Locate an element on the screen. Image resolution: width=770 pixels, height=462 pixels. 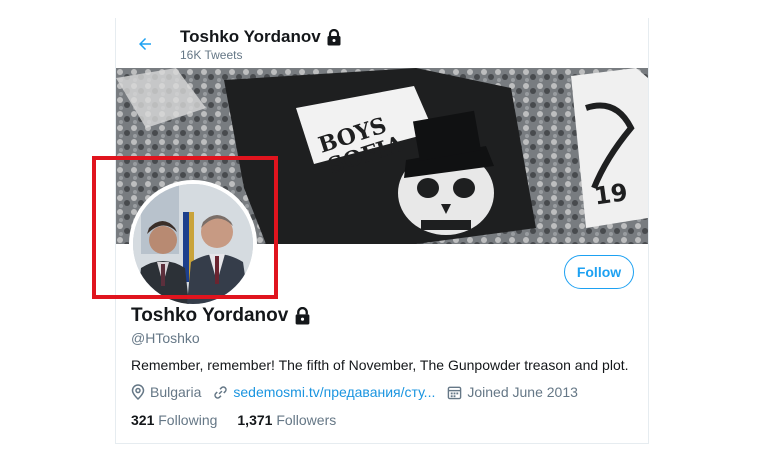
joined-item: Joined June 2013 is located at coordinates (512, 392).